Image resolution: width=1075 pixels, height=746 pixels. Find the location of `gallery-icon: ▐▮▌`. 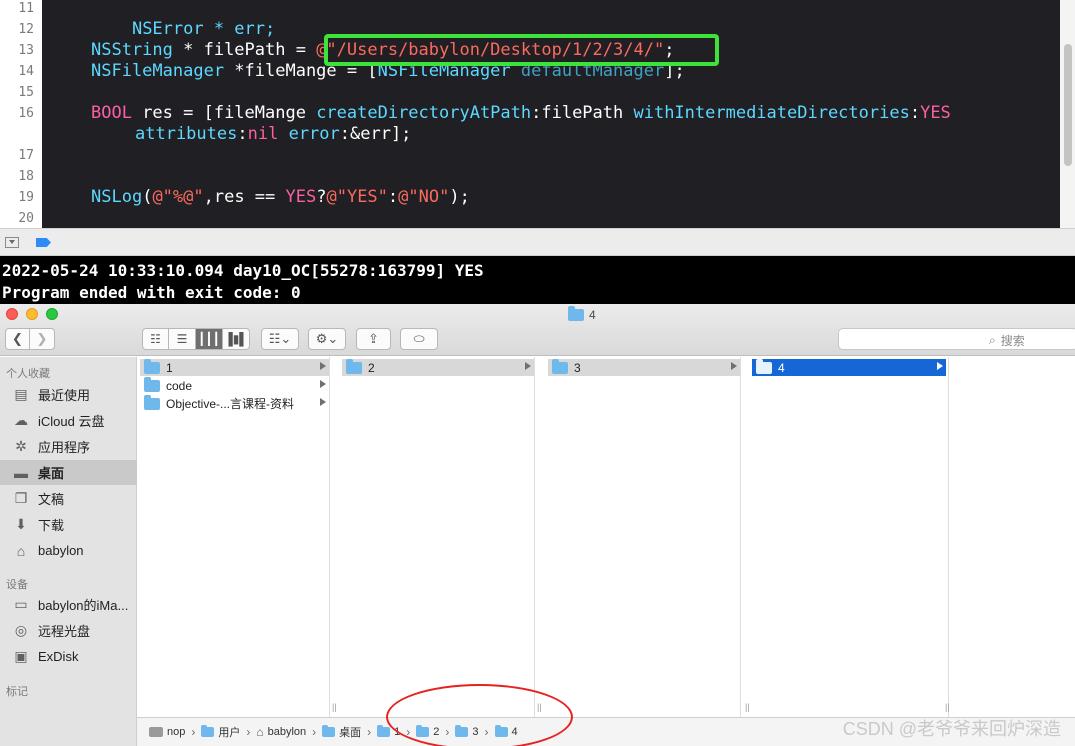

gallery-icon: ▐▮▌ is located at coordinates (236, 339).